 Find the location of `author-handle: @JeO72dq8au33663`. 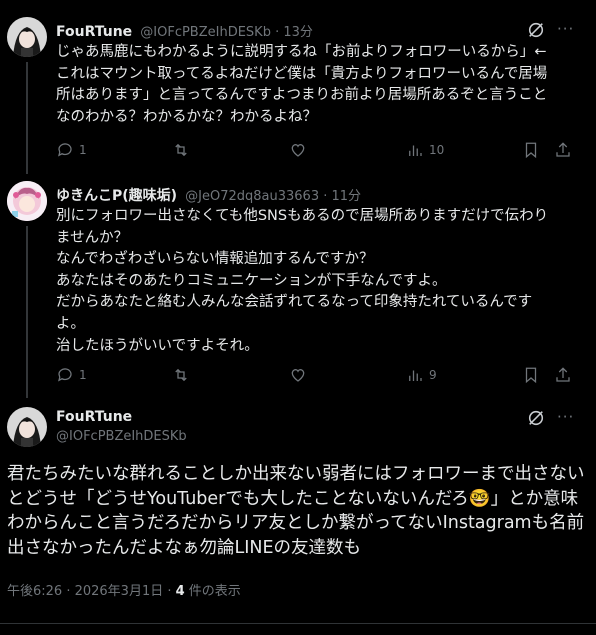

author-handle: @JeO72dq8au33663 is located at coordinates (252, 196).